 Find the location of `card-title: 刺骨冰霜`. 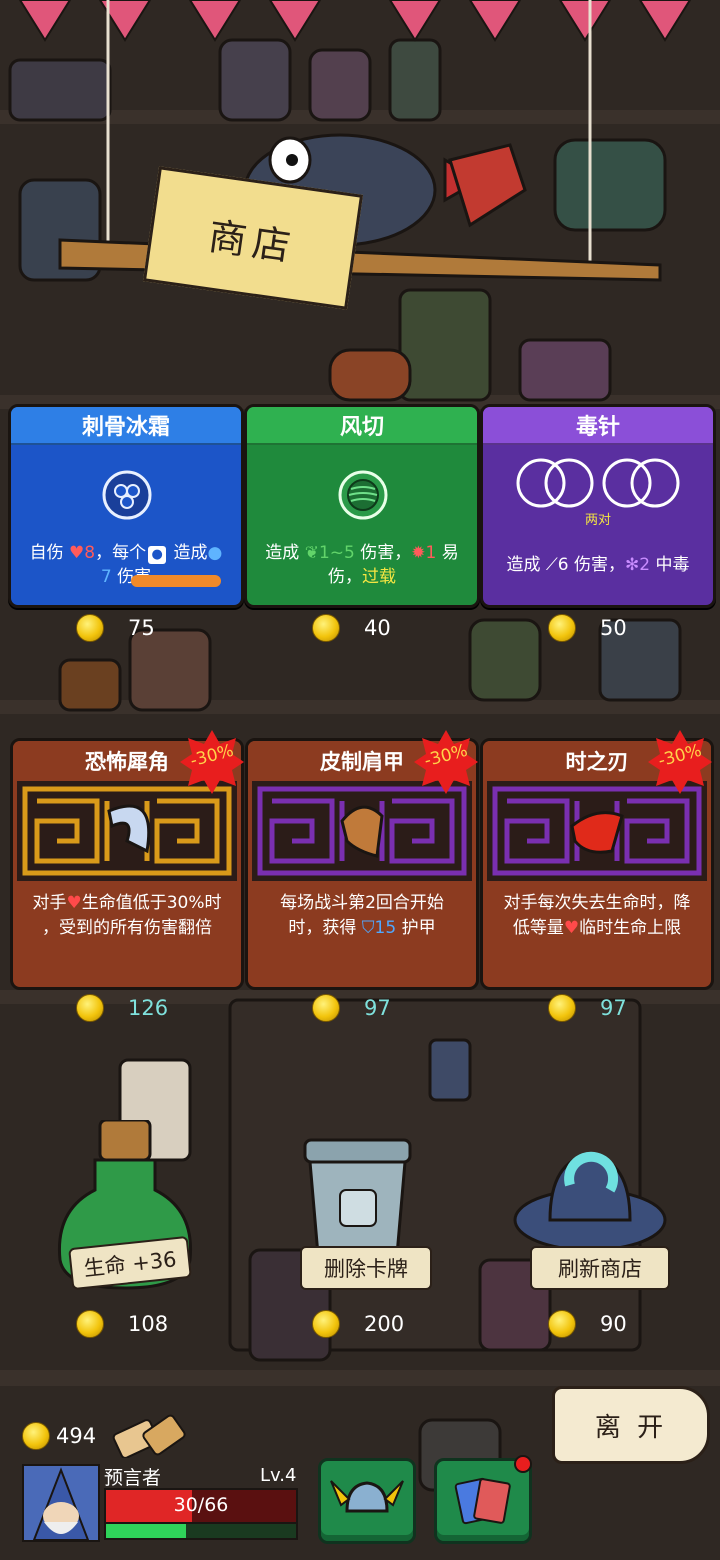

card-title: 刺骨冰霜 is located at coordinates (126, 426).